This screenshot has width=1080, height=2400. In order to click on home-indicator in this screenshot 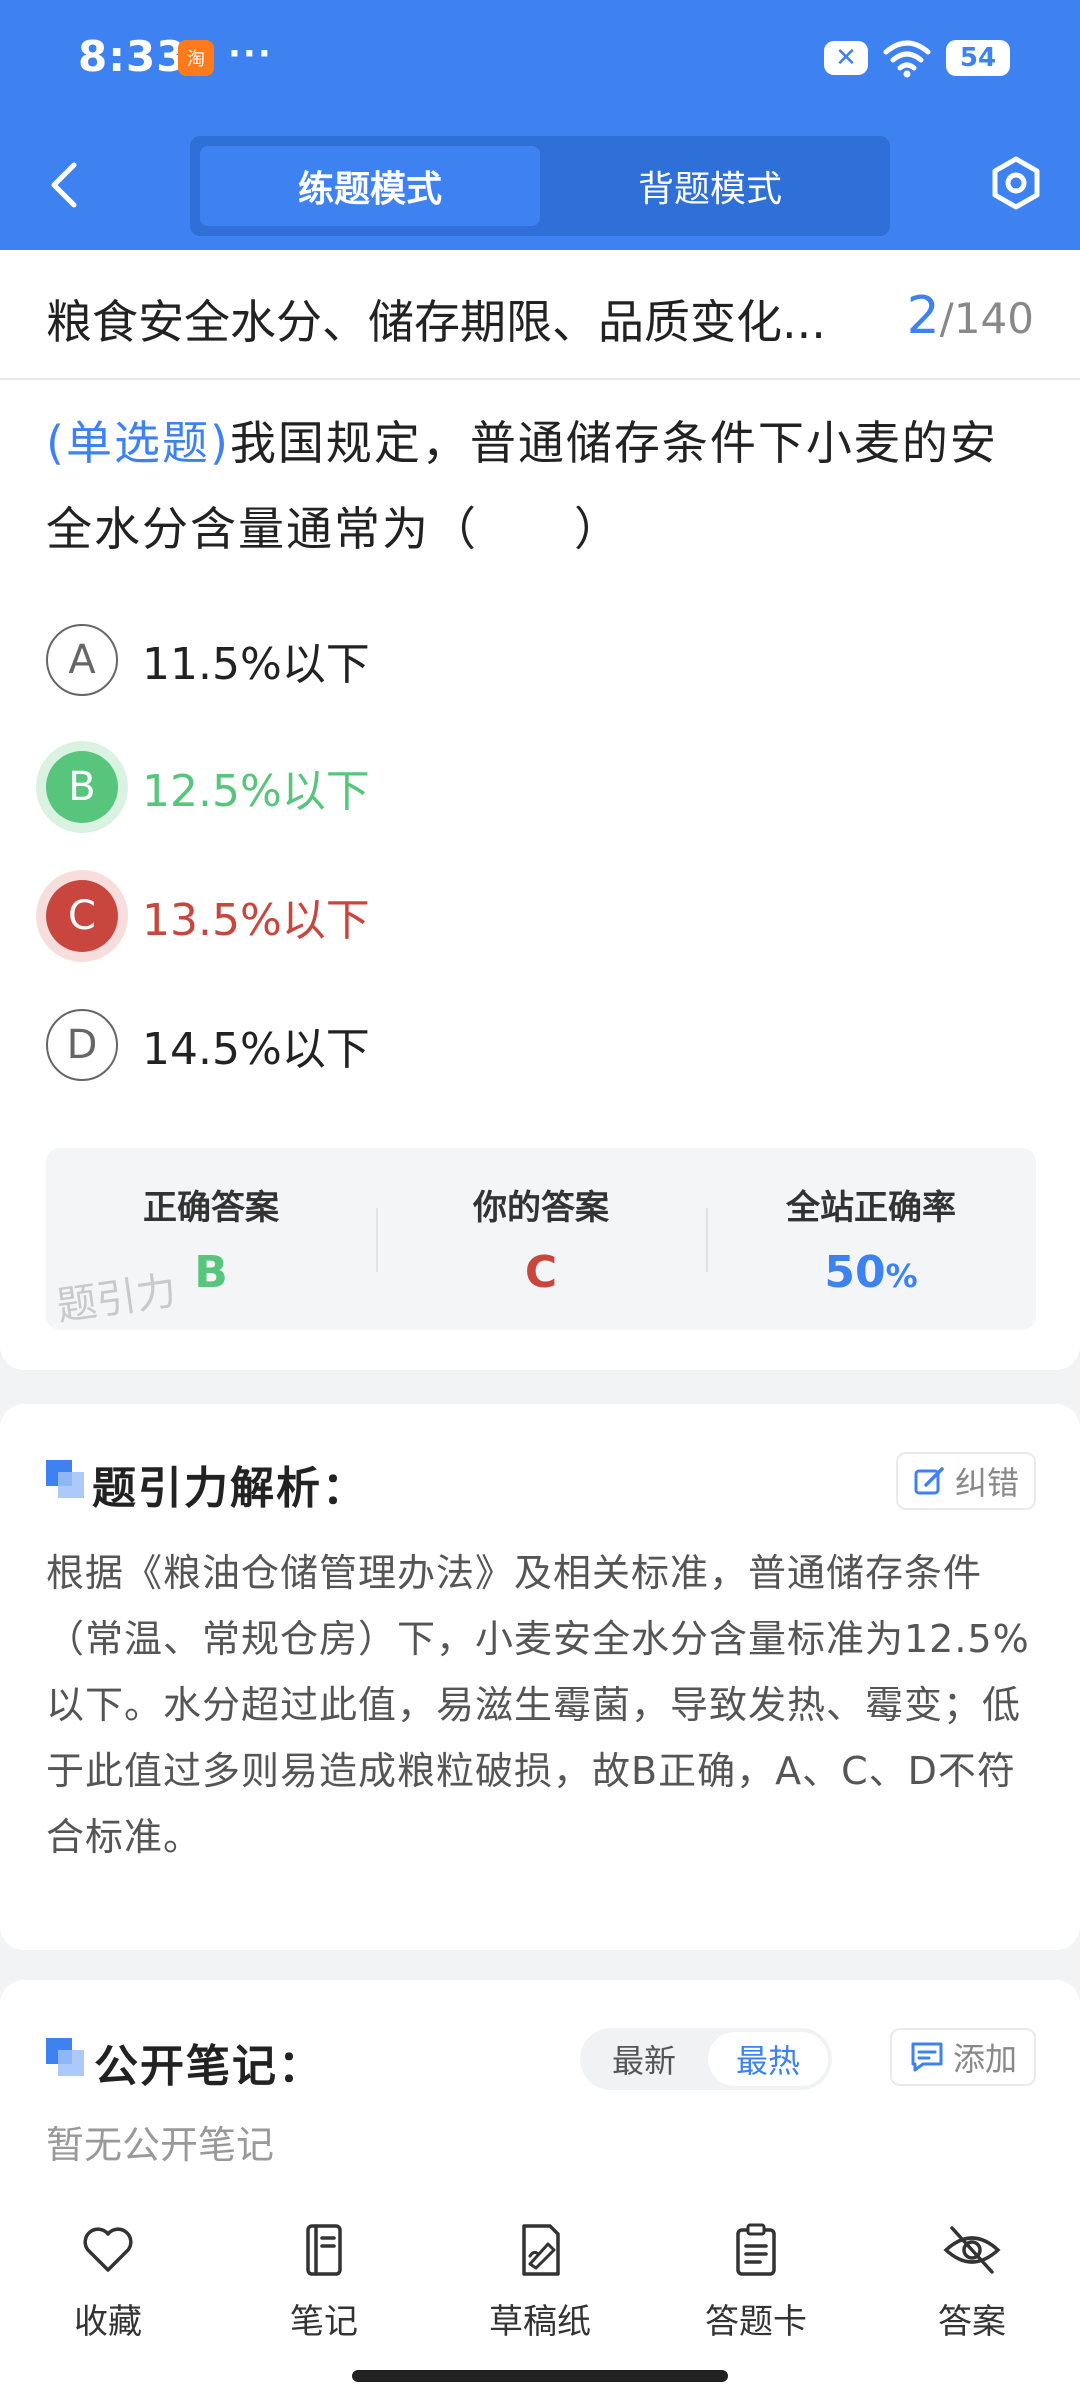, I will do `click(540, 2376)`.